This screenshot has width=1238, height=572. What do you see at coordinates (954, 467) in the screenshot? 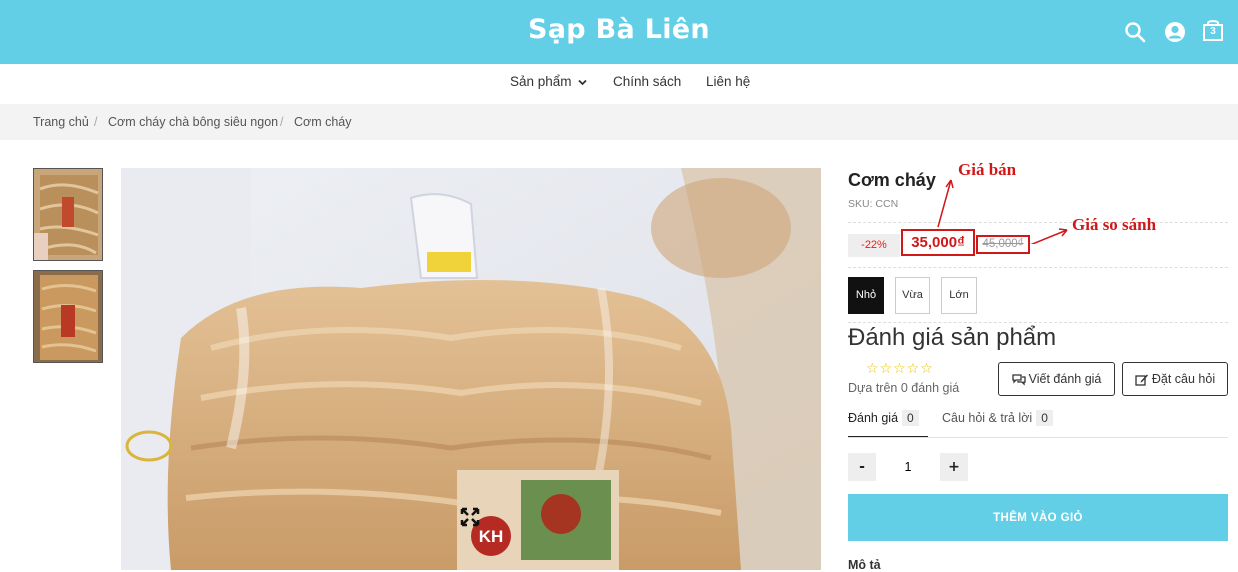
I see `quantity-increase-button: +` at bounding box center [954, 467].